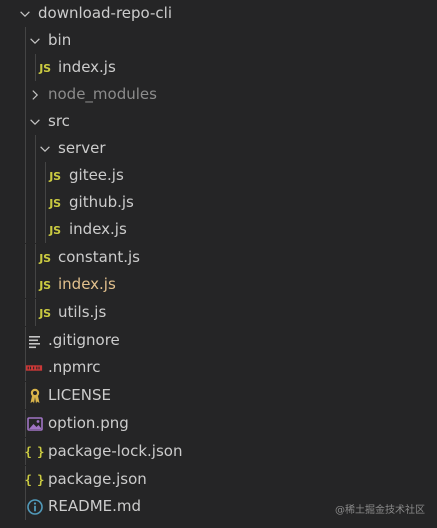 The image size is (437, 528). I want to click on tree-file-license: LICENSE, so click(218, 395).